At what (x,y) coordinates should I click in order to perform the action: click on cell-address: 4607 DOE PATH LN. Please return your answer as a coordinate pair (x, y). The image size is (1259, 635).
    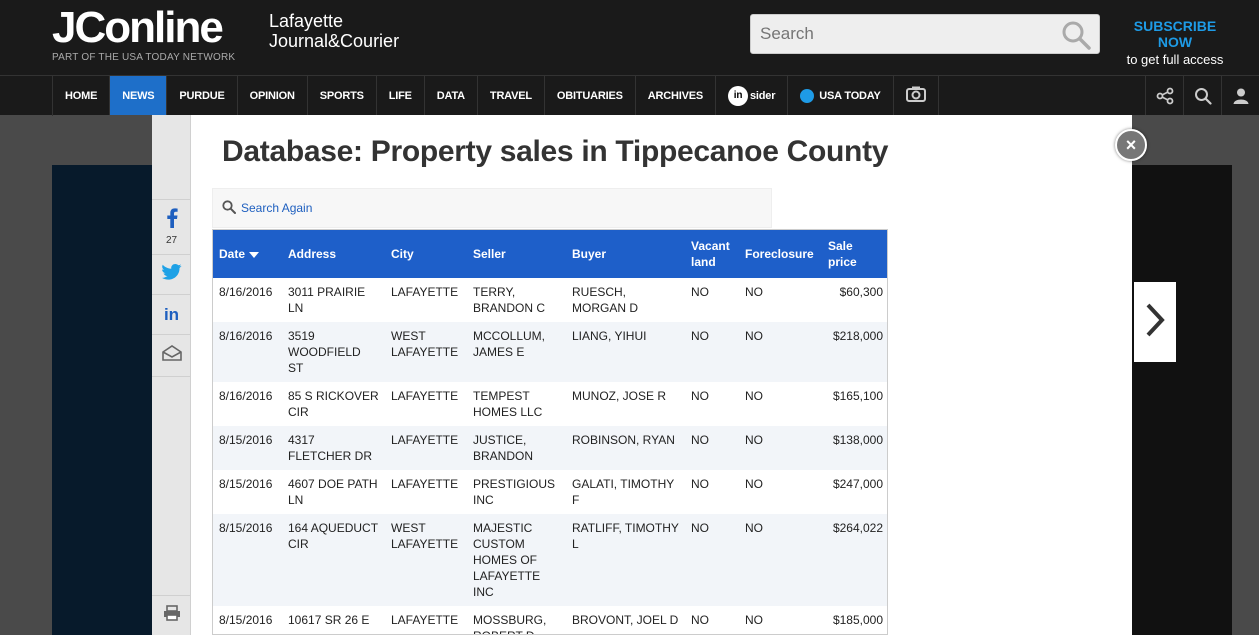
    Looking at the image, I should click on (333, 492).